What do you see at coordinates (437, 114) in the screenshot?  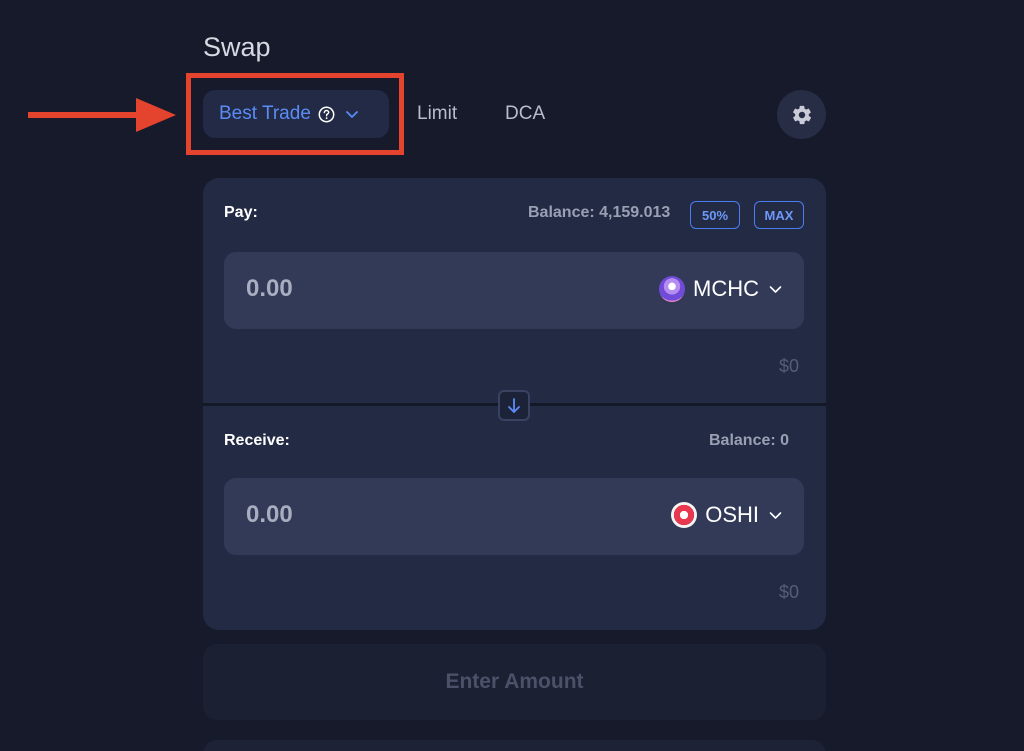 I see `tab-limit: Limit` at bounding box center [437, 114].